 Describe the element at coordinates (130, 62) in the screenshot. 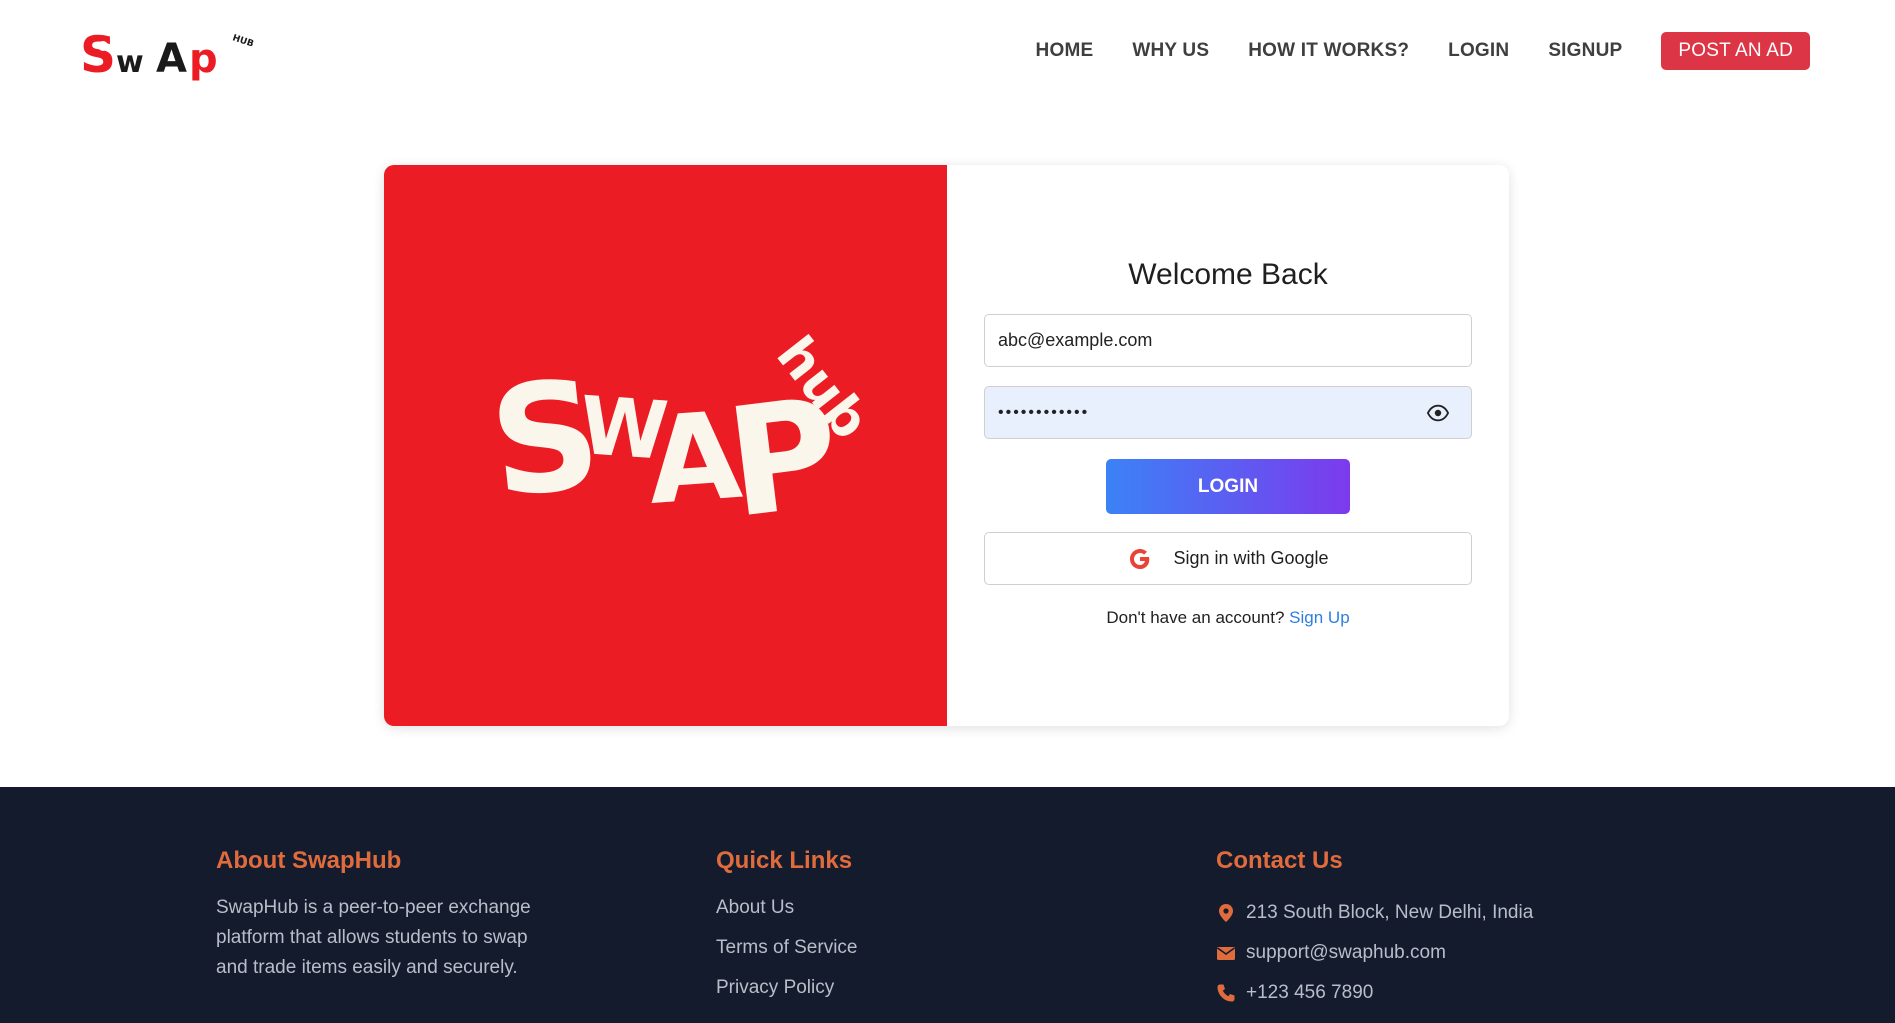

I see `svg-text: w` at that location.